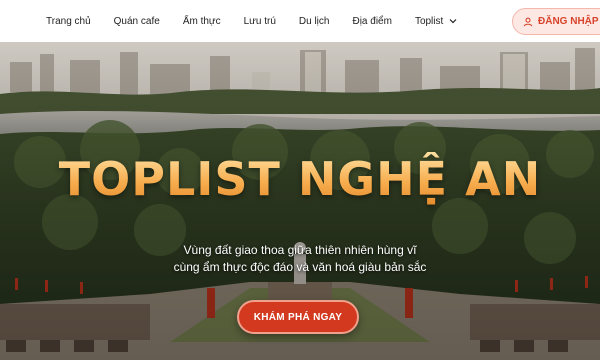 This screenshot has height=360, width=600. I want to click on nav-item-toplist-label: Toplist, so click(429, 21).